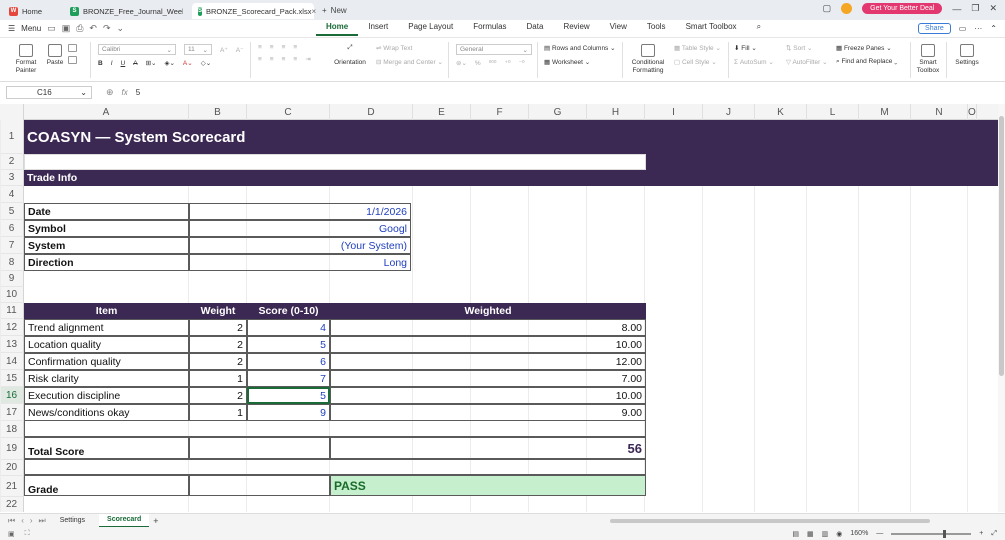 The height and width of the screenshot is (540, 1005). Describe the element at coordinates (72, 48) in the screenshot. I see `cut-icon` at that location.